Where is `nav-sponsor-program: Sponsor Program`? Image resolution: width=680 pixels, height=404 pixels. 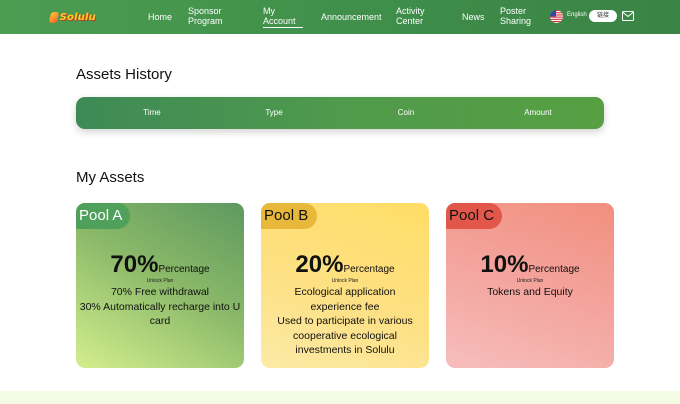 nav-sponsor-program: Sponsor Program is located at coordinates (205, 16).